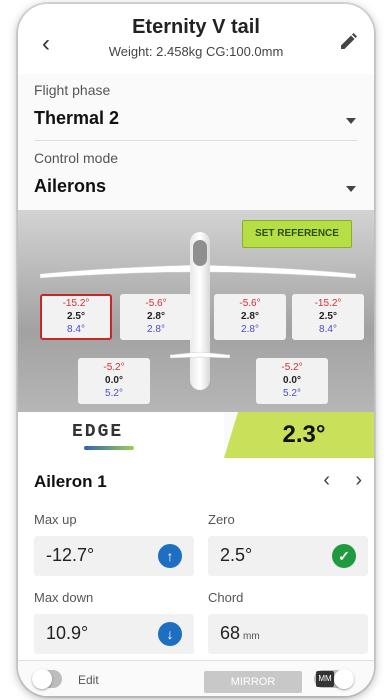 This screenshot has width=391, height=700. What do you see at coordinates (98, 432) in the screenshot?
I see `edge-logo: EDGE` at bounding box center [98, 432].